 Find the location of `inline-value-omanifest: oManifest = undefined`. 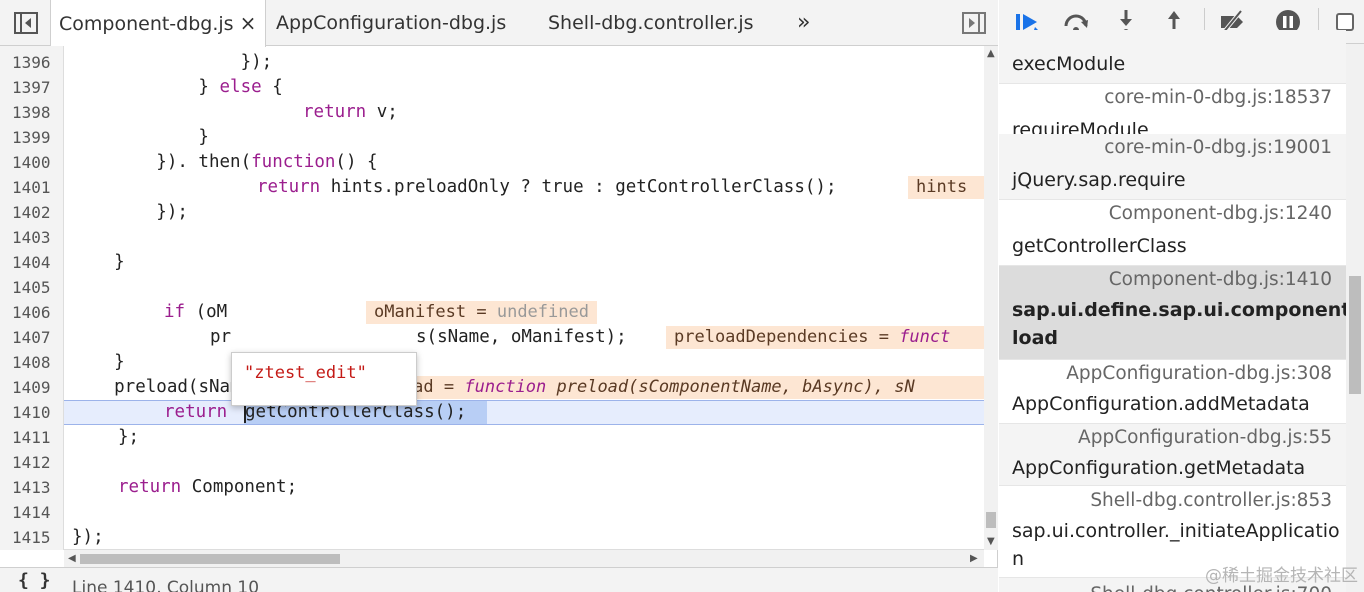

inline-value-omanifest: oManifest = undefined is located at coordinates (481, 312).